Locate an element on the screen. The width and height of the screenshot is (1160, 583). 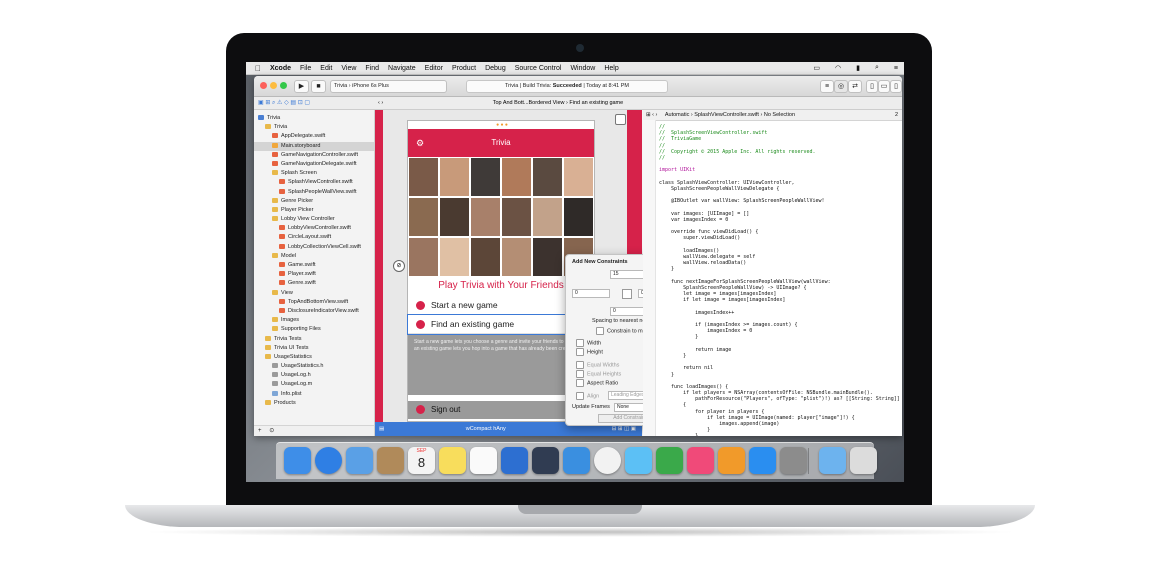
navigator-item: Trivia is located at coordinates (314, 118).